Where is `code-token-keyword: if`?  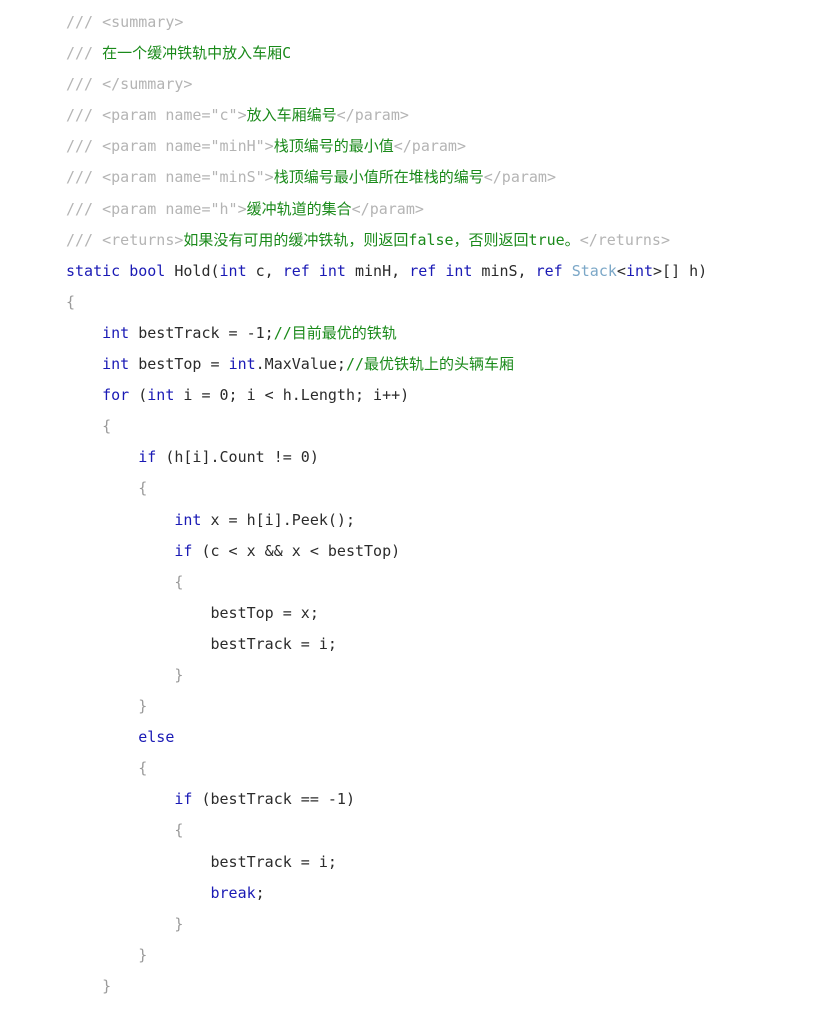 code-token-keyword: if is located at coordinates (147, 457).